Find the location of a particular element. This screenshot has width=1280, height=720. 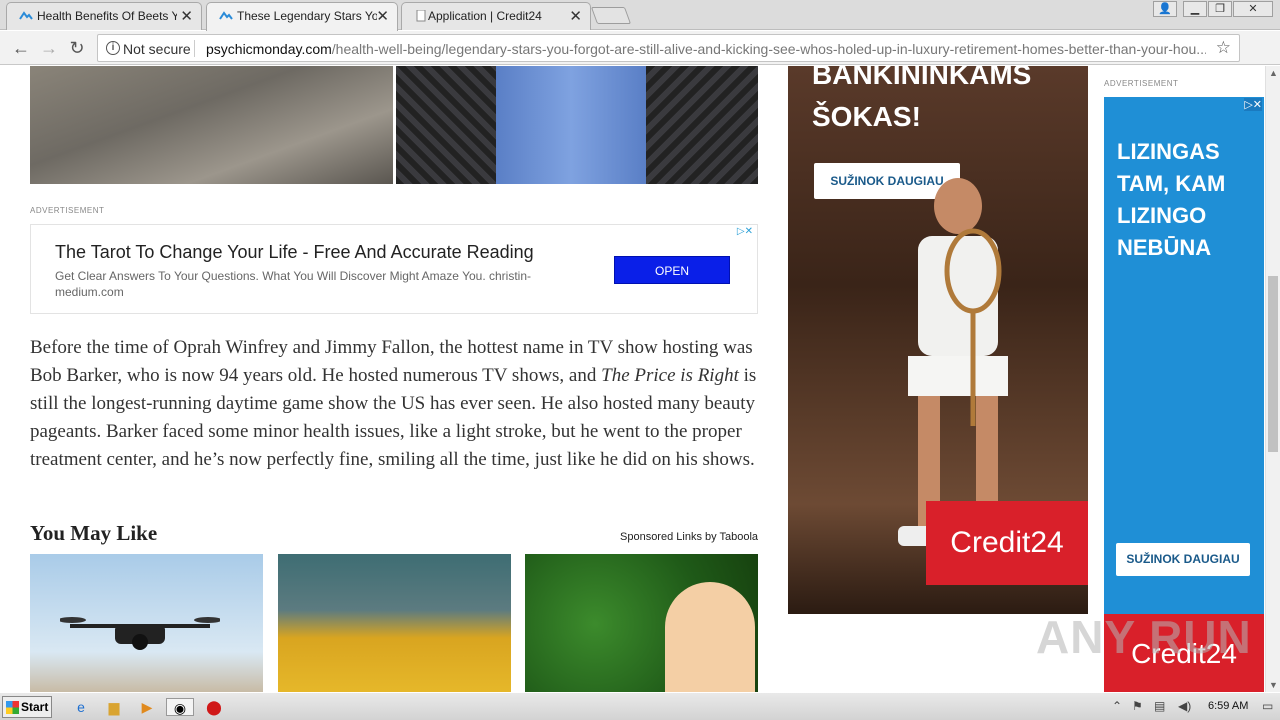

network-icon: ▤ is located at coordinates (1159, 706).